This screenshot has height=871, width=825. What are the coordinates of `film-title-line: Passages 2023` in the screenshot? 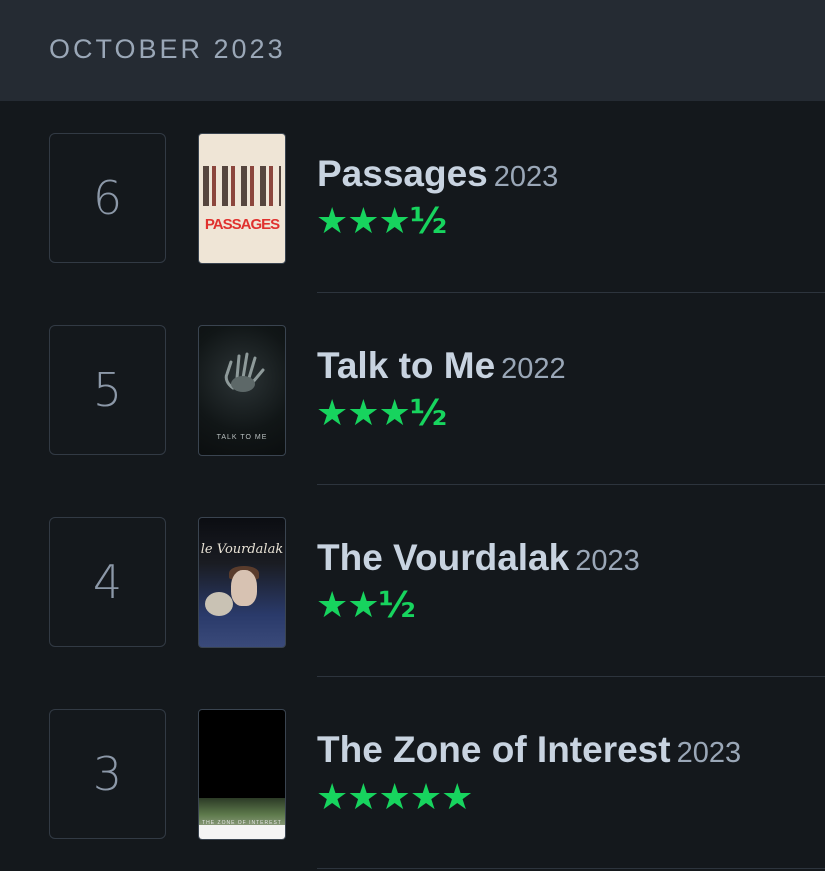 It's located at (437, 174).